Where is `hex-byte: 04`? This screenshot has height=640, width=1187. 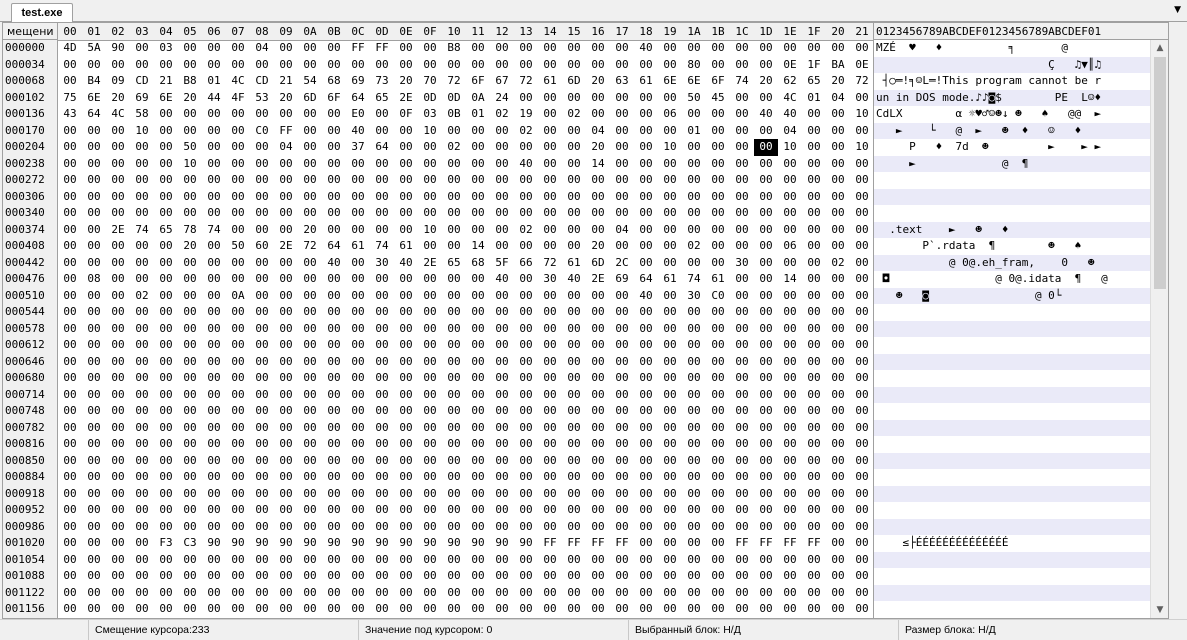 hex-byte: 04 is located at coordinates (790, 131).